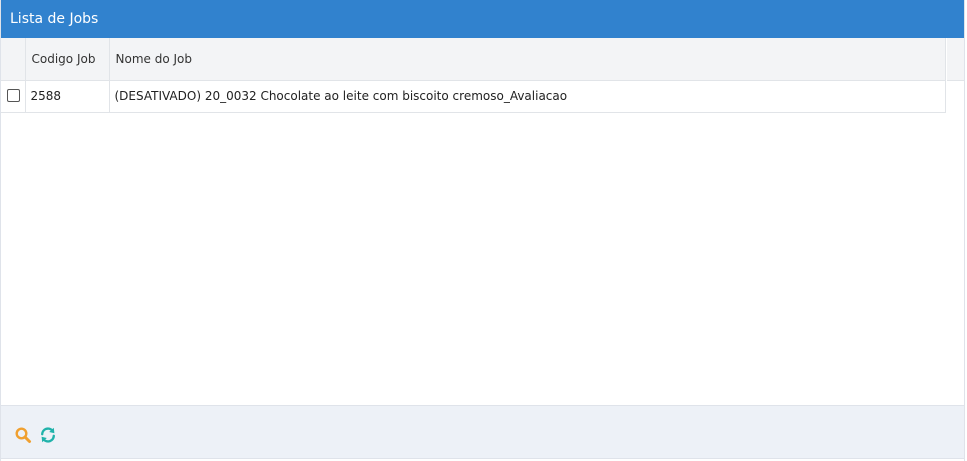  I want to click on job-code-cell: 2588, so click(67, 96).